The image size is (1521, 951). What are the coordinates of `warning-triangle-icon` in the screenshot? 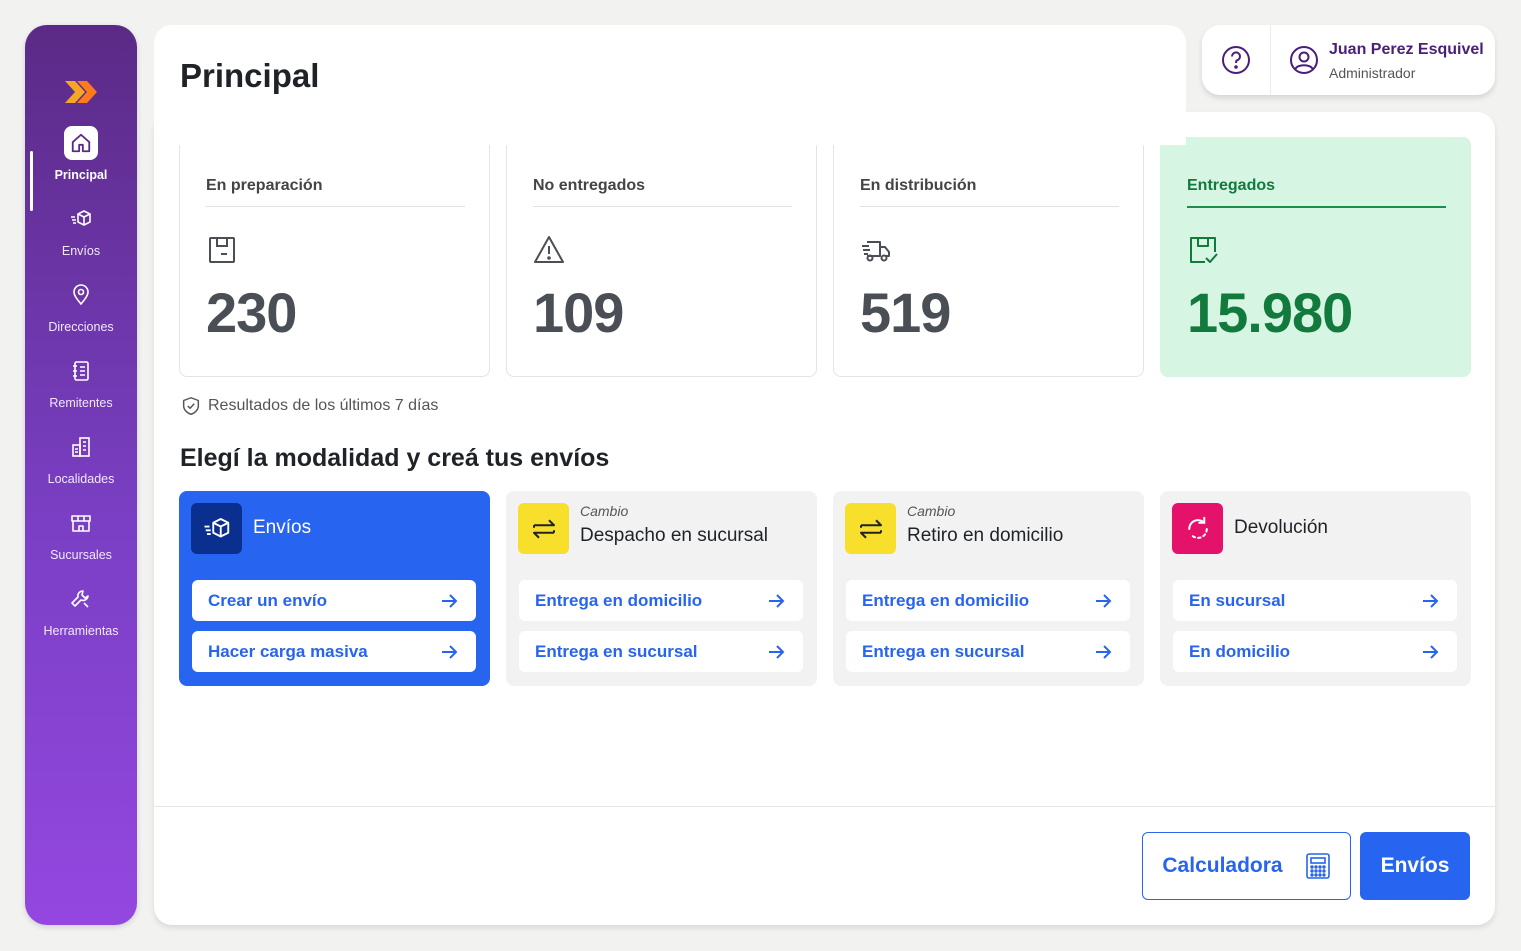 It's located at (549, 249).